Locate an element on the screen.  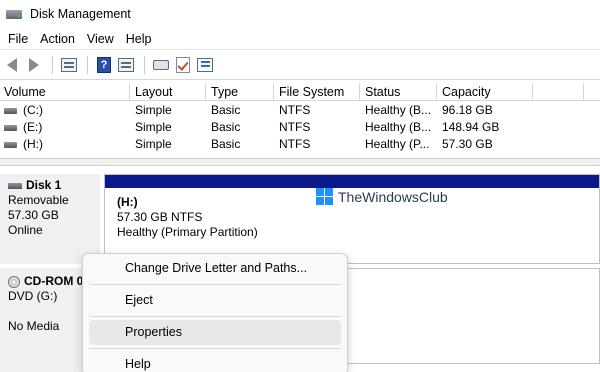
cdrom-title: CD-ROM 0 is located at coordinates (54, 281).